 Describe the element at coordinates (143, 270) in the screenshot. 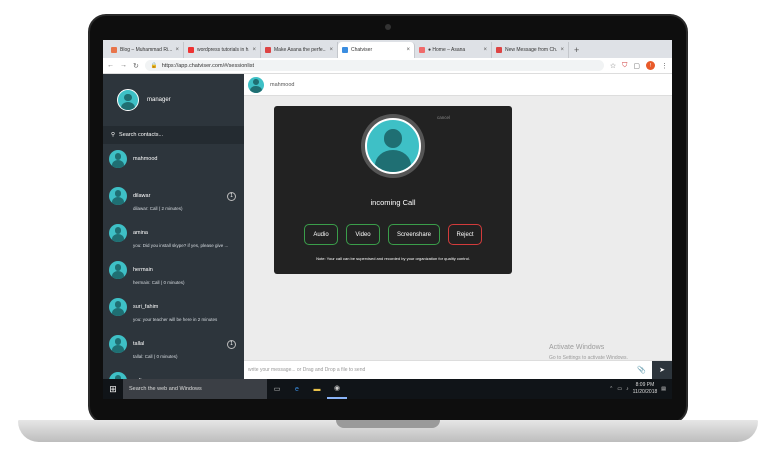

I see `contact-name: hermain` at that location.